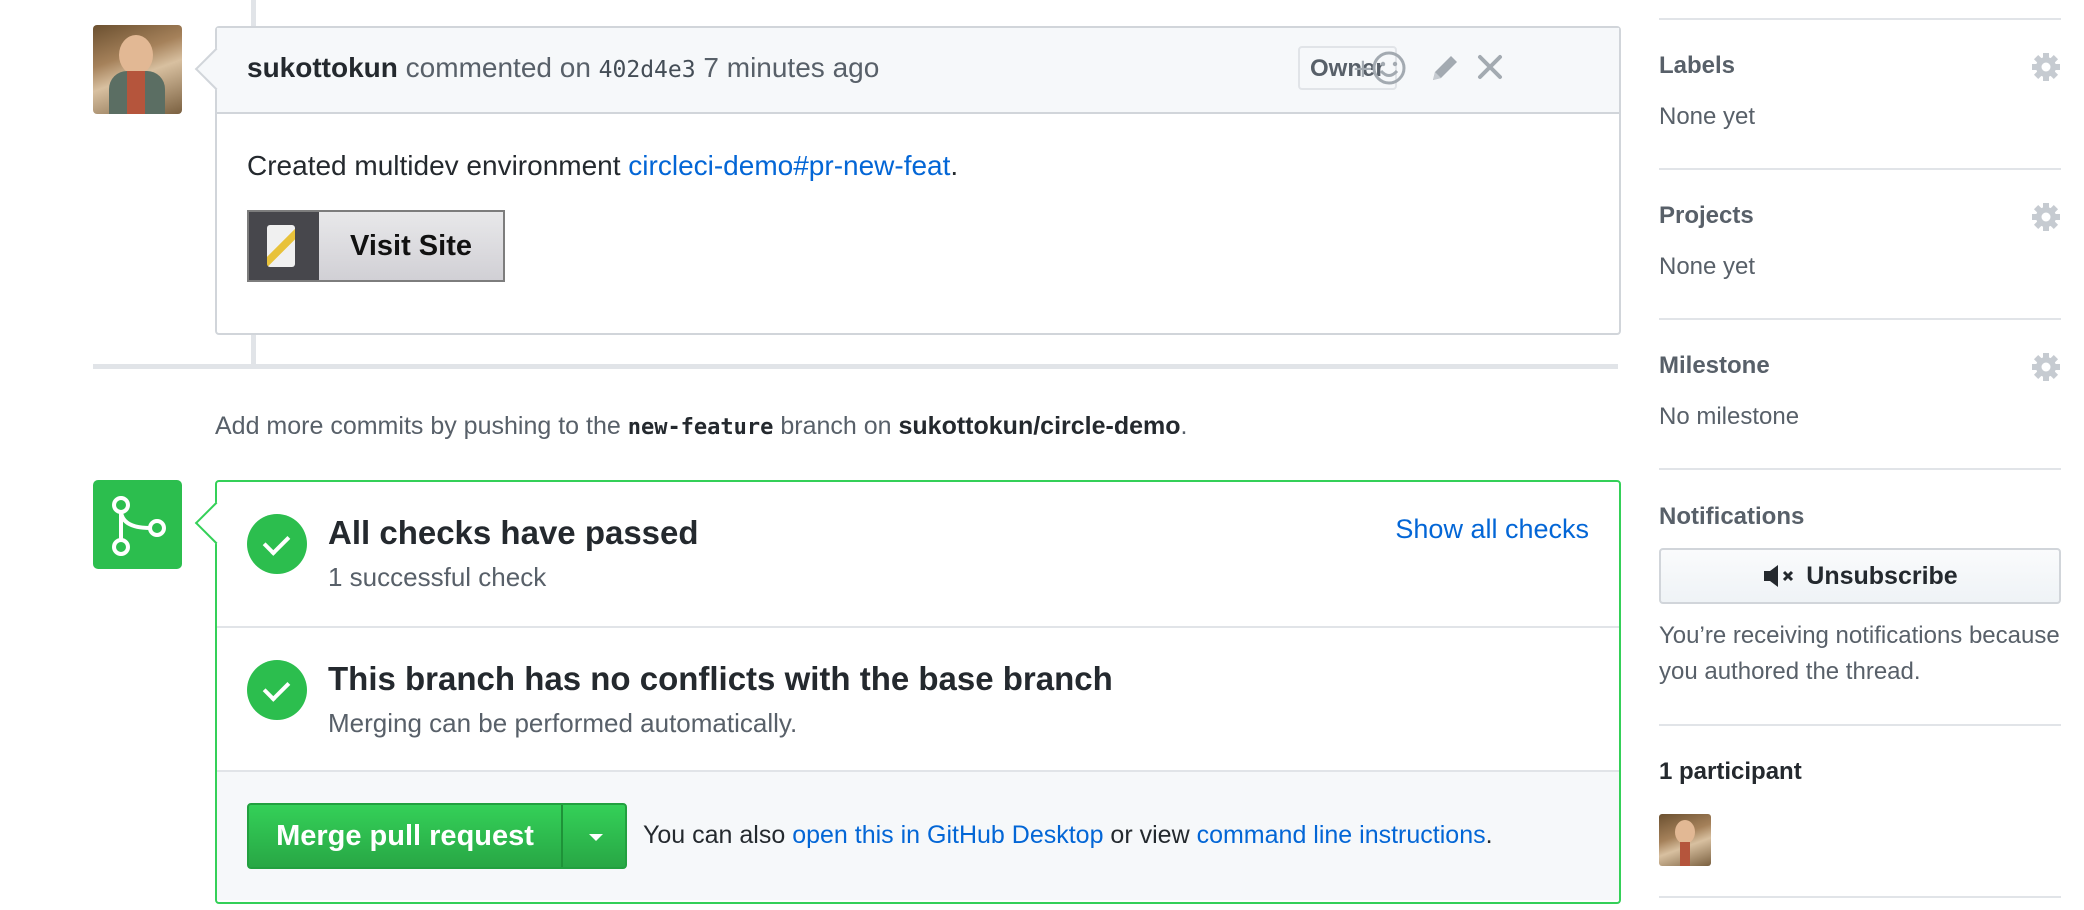 This screenshot has height=910, width=2084. What do you see at coordinates (1860, 91) in the screenshot?
I see `sidebar-labels: Labels None yet` at bounding box center [1860, 91].